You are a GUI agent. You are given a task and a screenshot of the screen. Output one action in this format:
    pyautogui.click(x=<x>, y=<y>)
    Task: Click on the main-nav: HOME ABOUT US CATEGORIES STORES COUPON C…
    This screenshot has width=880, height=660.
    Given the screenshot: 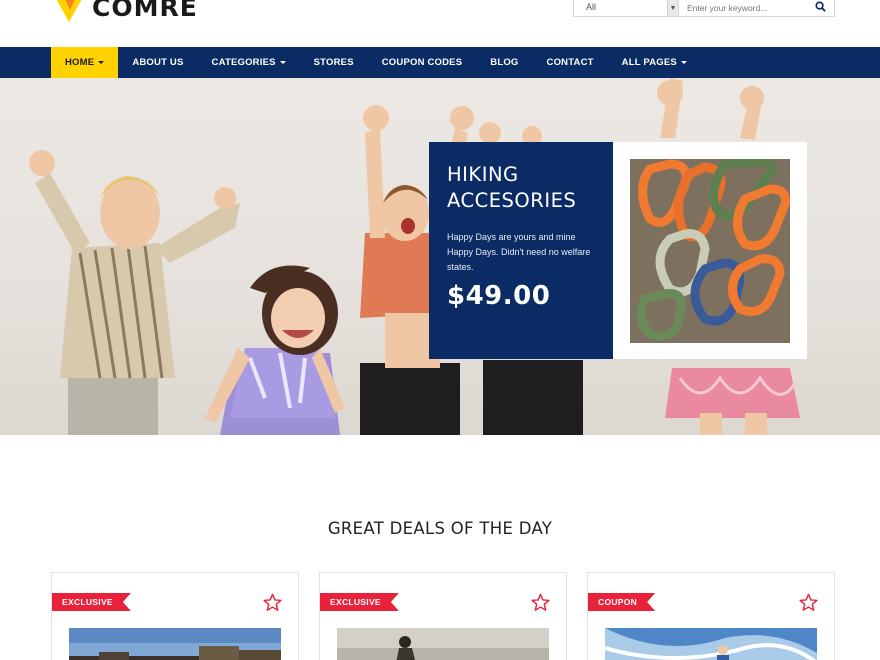 What is the action you would take?
    pyautogui.click(x=440, y=62)
    